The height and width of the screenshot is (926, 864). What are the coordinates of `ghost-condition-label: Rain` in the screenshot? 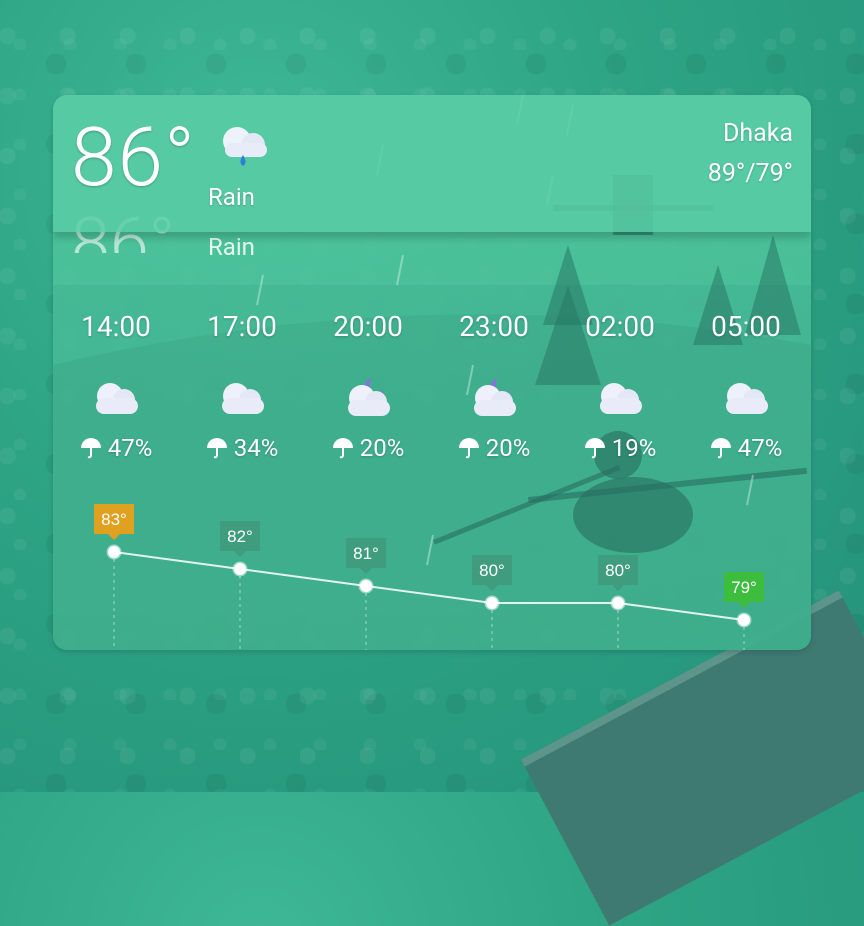 It's located at (231, 247).